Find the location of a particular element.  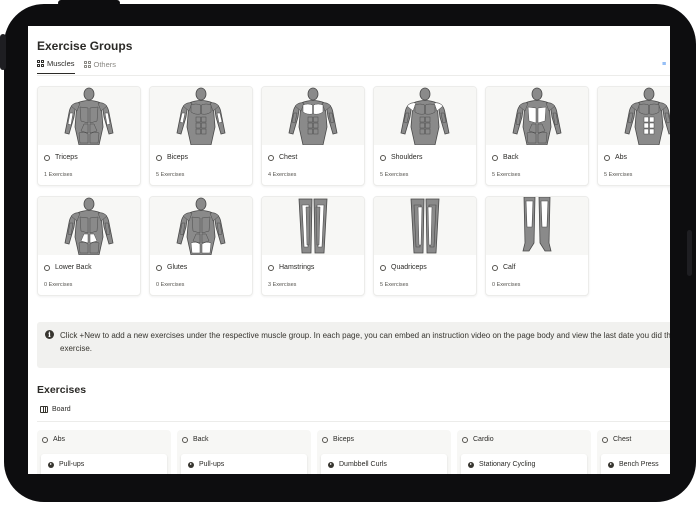

muscle-card-lower-back: Lower Back 0 Exercises is located at coordinates (89, 246).